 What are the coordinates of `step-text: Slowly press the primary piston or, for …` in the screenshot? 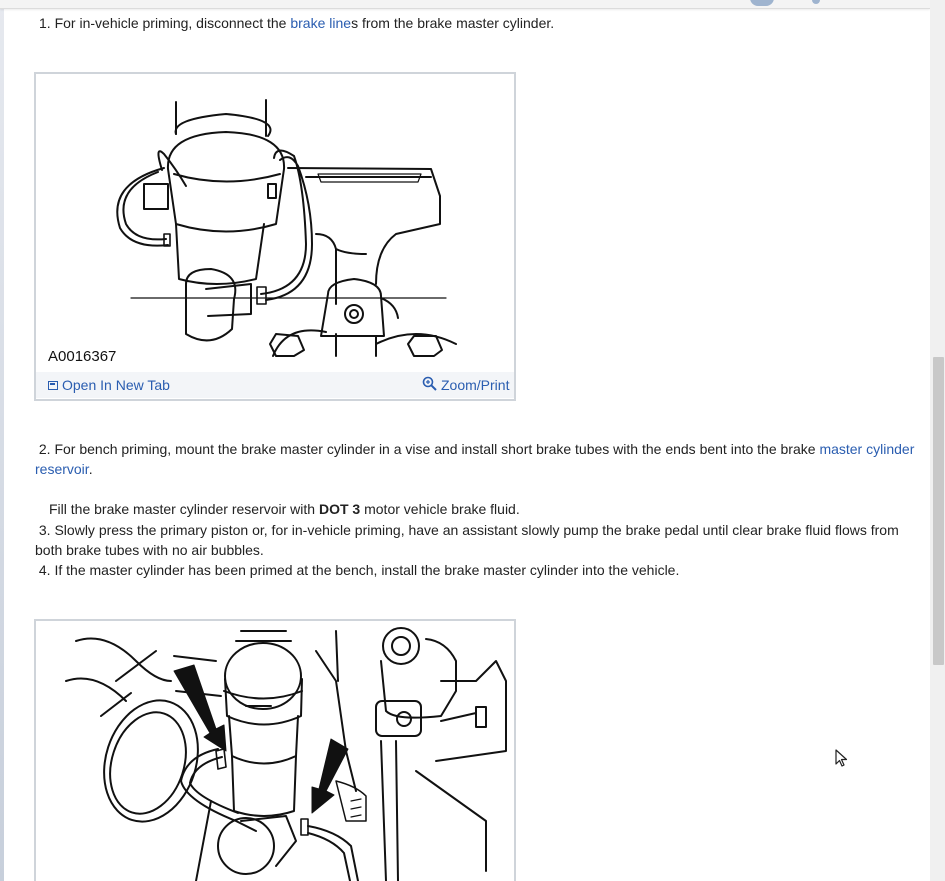 It's located at (467, 540).